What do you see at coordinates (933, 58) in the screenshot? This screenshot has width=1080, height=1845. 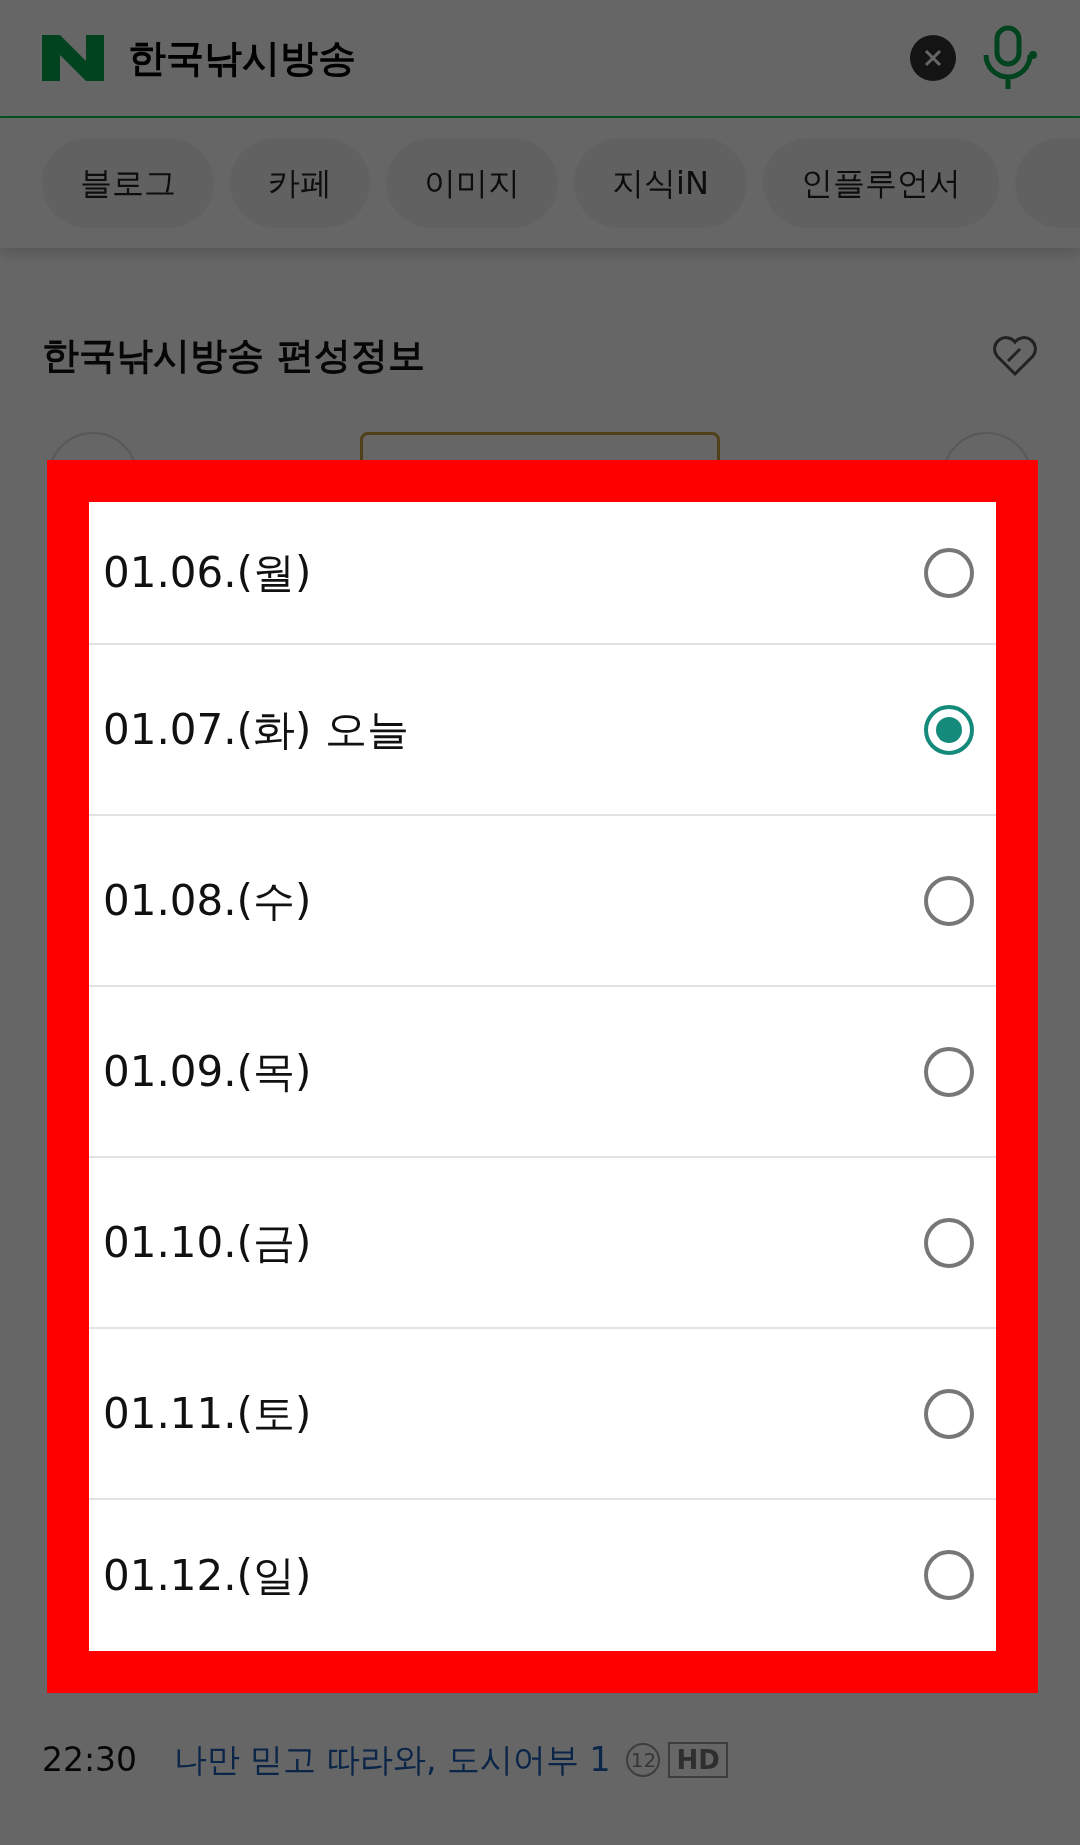 I see `clear-icon` at bounding box center [933, 58].